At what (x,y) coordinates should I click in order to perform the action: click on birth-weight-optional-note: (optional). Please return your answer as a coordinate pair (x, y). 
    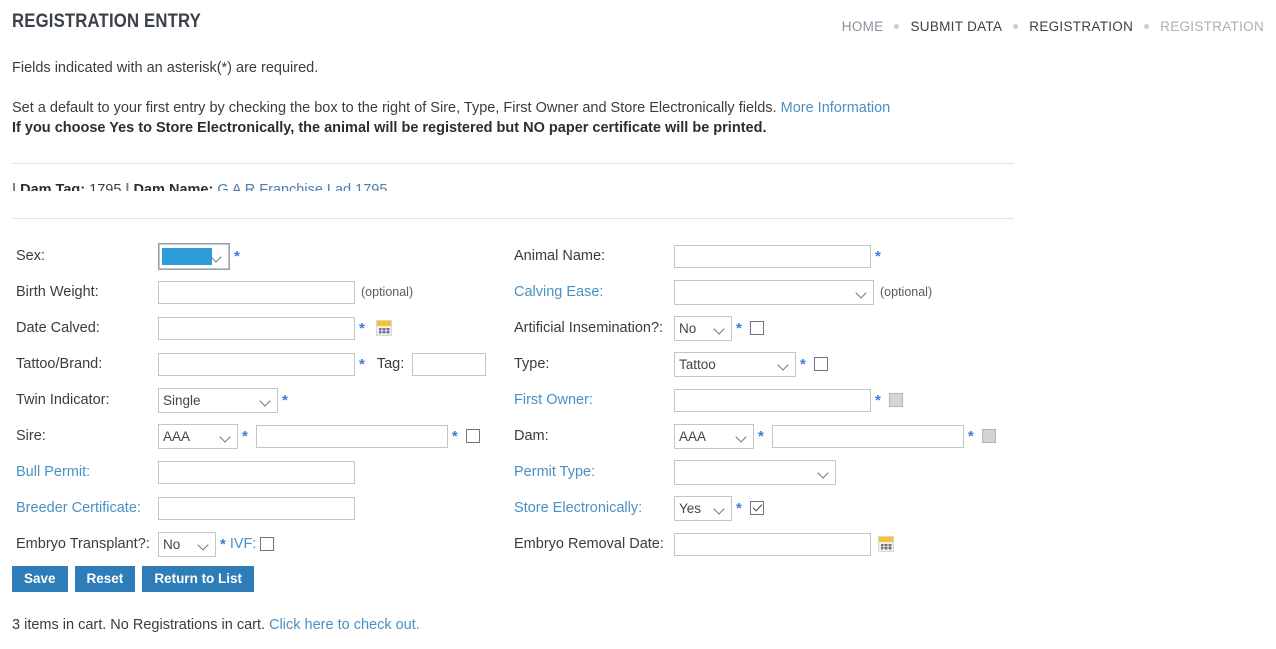
    Looking at the image, I should click on (387, 292).